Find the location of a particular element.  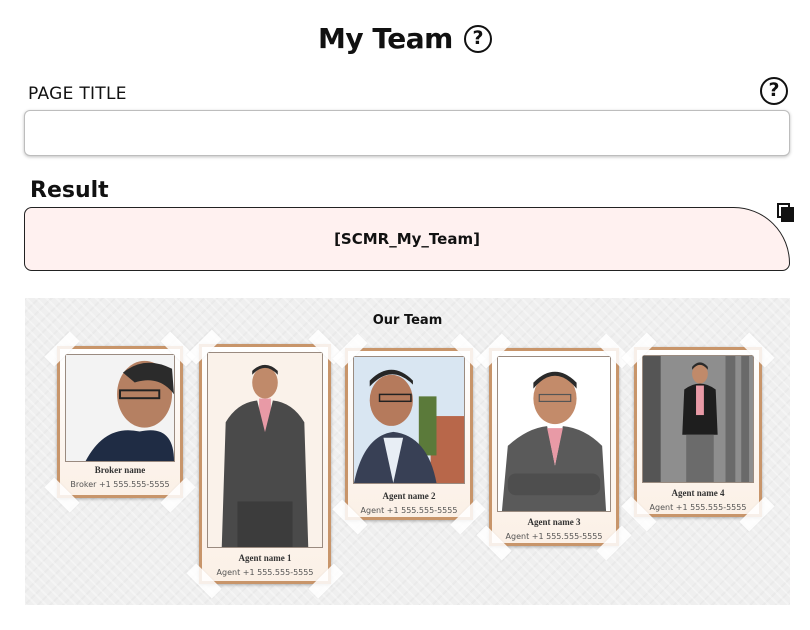

team-member-card: Agent name 4 Agent +1 555.555-5555 is located at coordinates (698, 432).